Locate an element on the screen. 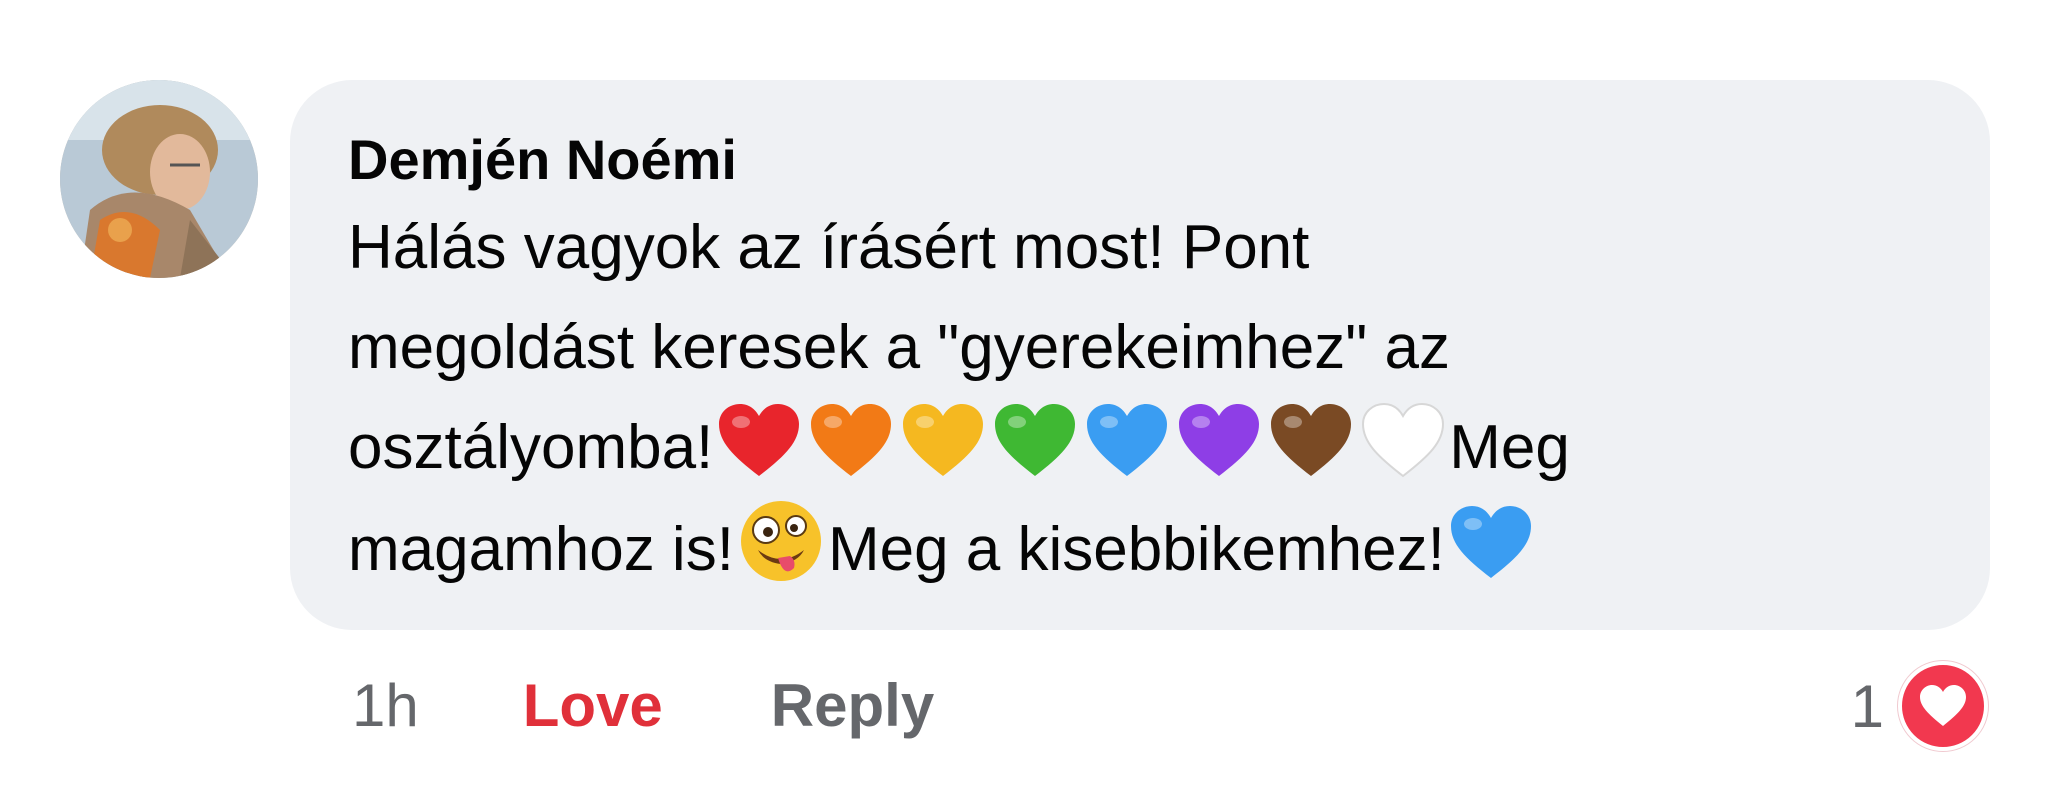 This screenshot has height=807, width=2048. comment-line-1: Hálás vagyok az írásért most! Pont is located at coordinates (829, 247).